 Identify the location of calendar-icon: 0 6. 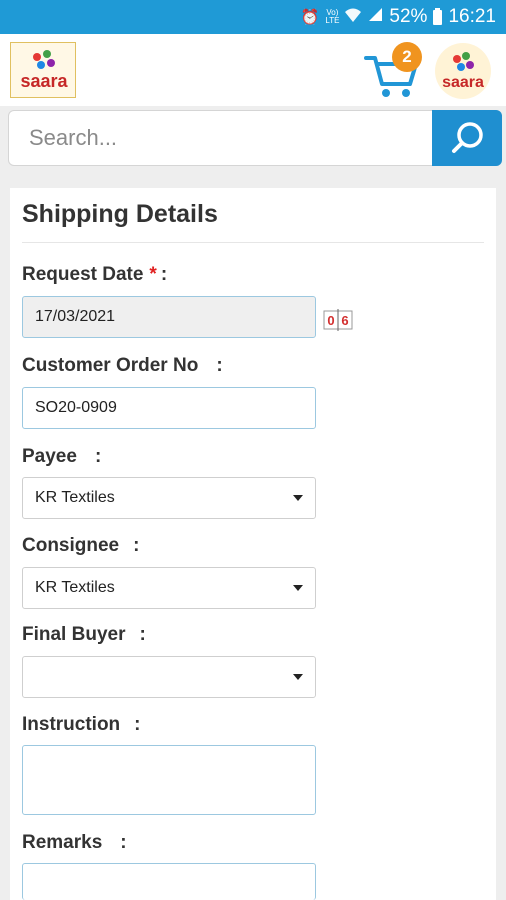
(338, 320).